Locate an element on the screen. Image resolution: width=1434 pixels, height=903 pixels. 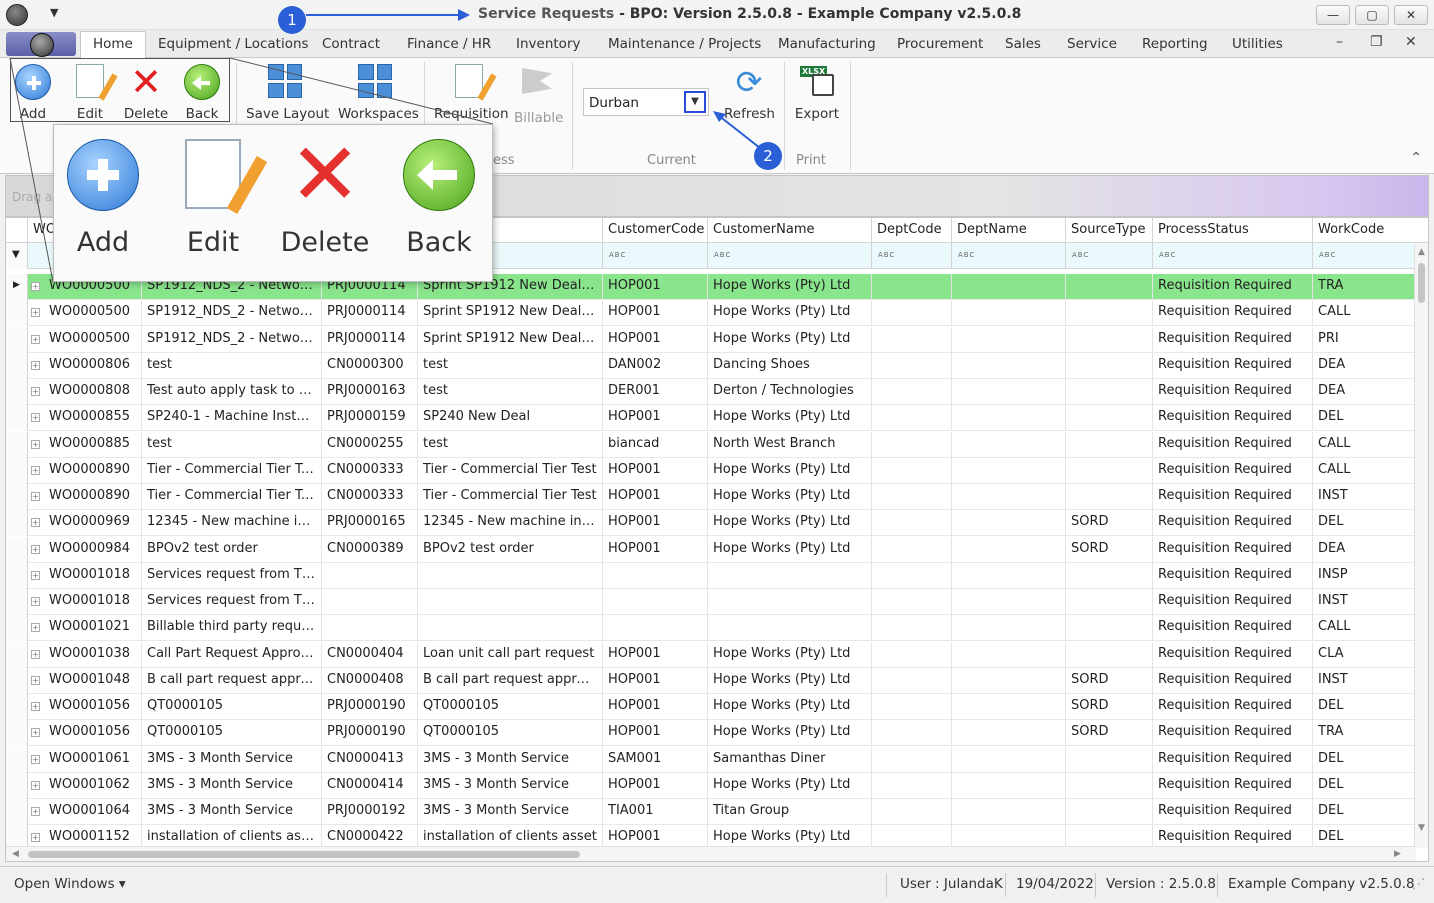
cell-reference: CN0000255 is located at coordinates (370, 444).